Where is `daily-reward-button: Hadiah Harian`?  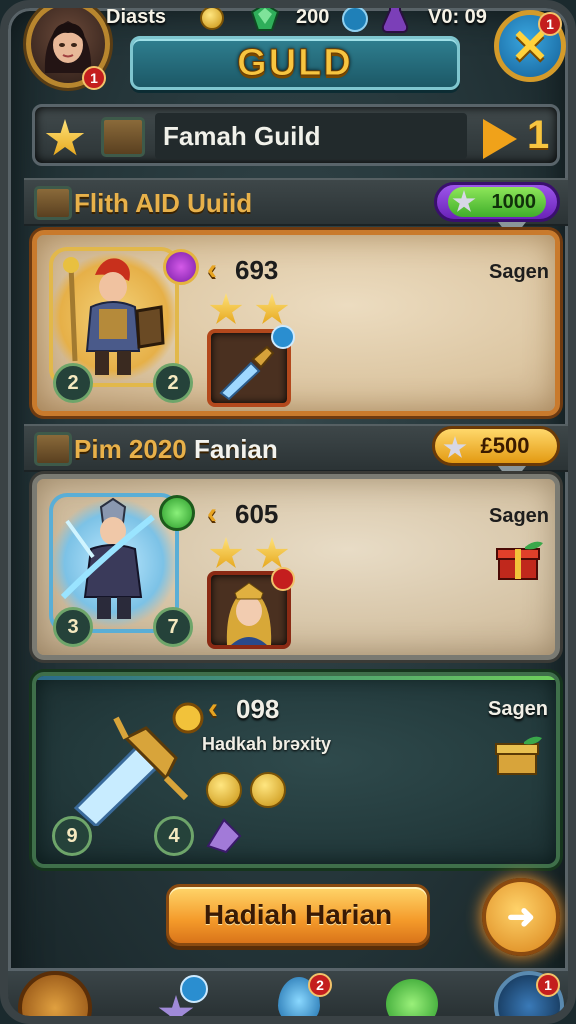 daily-reward-button: Hadiah Harian is located at coordinates (298, 915).